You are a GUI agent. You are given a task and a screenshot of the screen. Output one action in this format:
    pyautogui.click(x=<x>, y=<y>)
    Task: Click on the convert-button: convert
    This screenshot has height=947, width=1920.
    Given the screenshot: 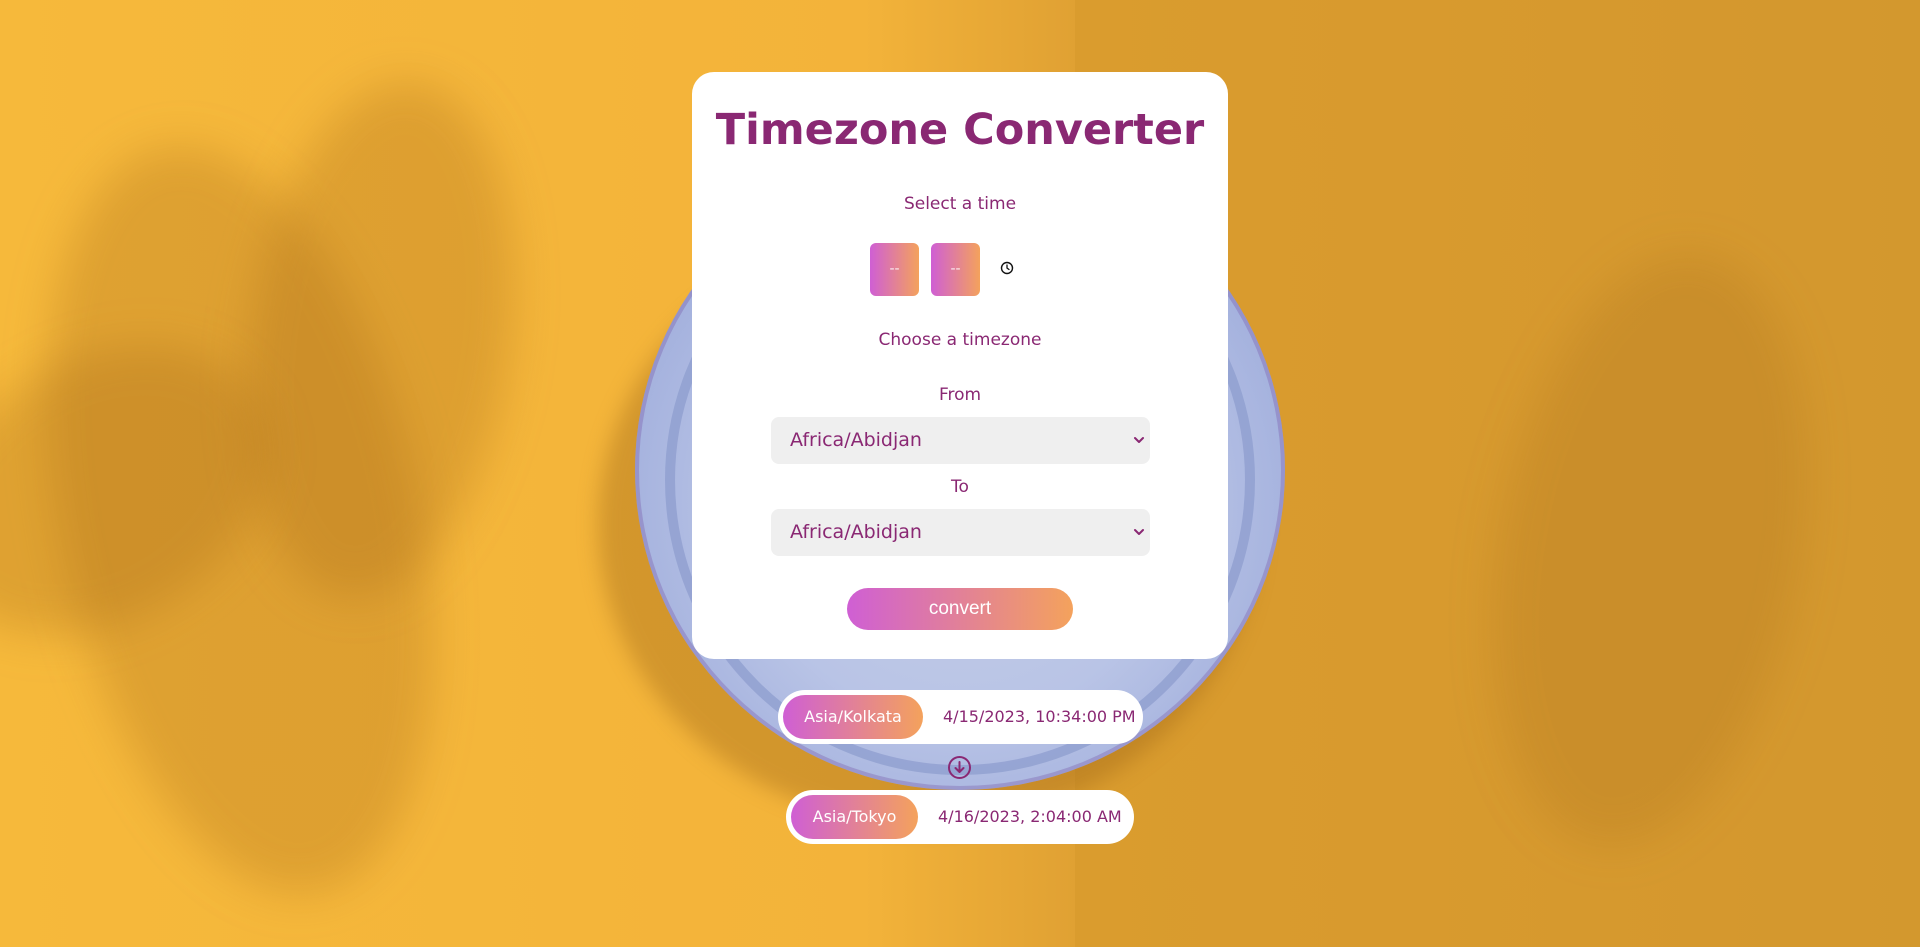 What is the action you would take?
    pyautogui.click(x=960, y=609)
    